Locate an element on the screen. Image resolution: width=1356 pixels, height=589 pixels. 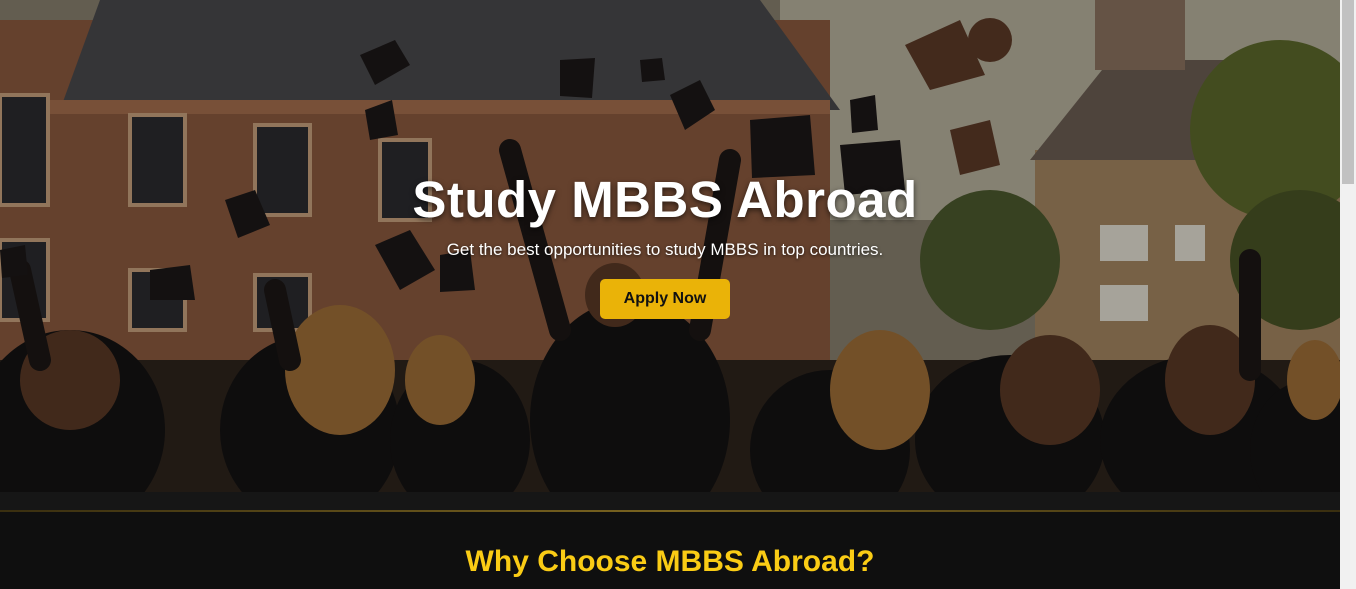
why-choose-section: Why Choose MBBS Abroad? is located at coordinates (670, 550).